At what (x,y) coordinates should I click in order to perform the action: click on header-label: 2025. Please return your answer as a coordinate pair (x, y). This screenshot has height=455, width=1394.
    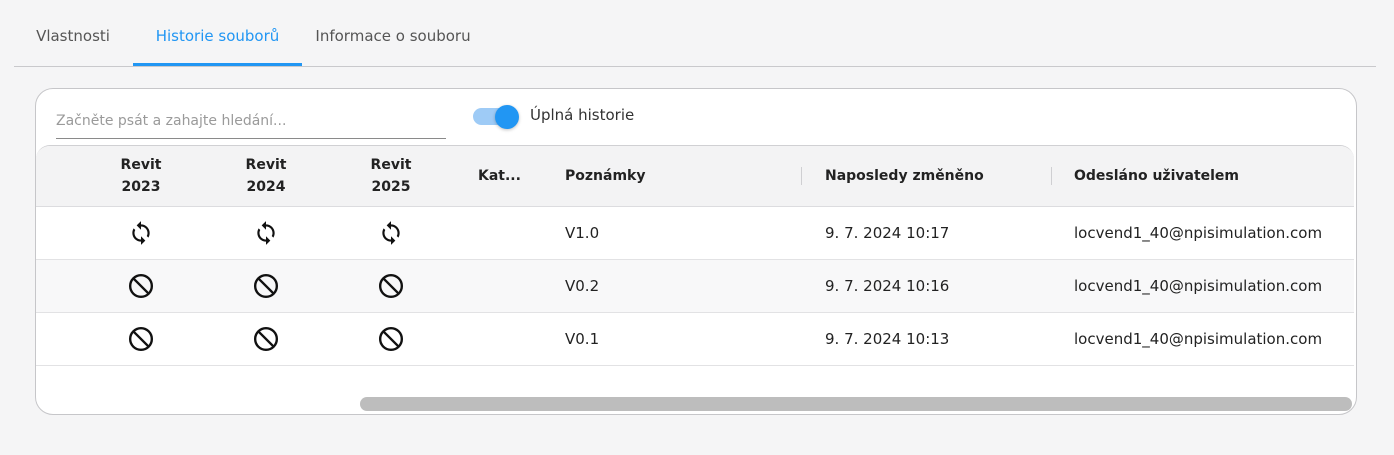
    Looking at the image, I should click on (391, 187).